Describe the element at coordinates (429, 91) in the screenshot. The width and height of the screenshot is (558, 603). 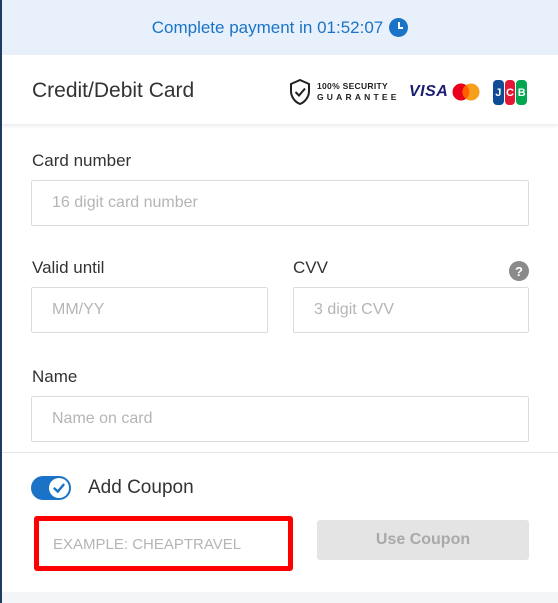
I see `visa-logo: VISA` at that location.